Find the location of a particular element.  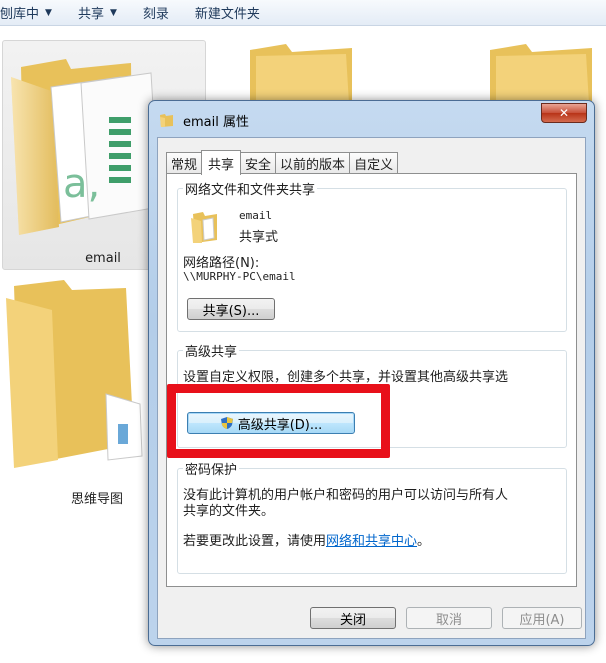

tab-customize: 自定义 is located at coordinates (374, 163).